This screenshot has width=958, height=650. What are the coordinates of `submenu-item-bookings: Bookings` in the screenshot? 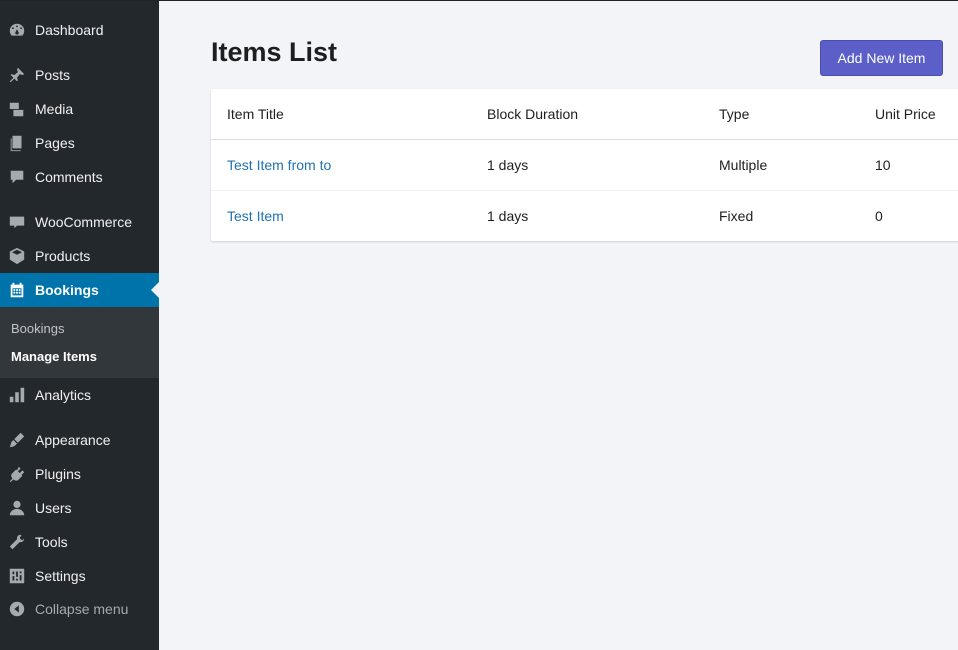 It's located at (37, 328).